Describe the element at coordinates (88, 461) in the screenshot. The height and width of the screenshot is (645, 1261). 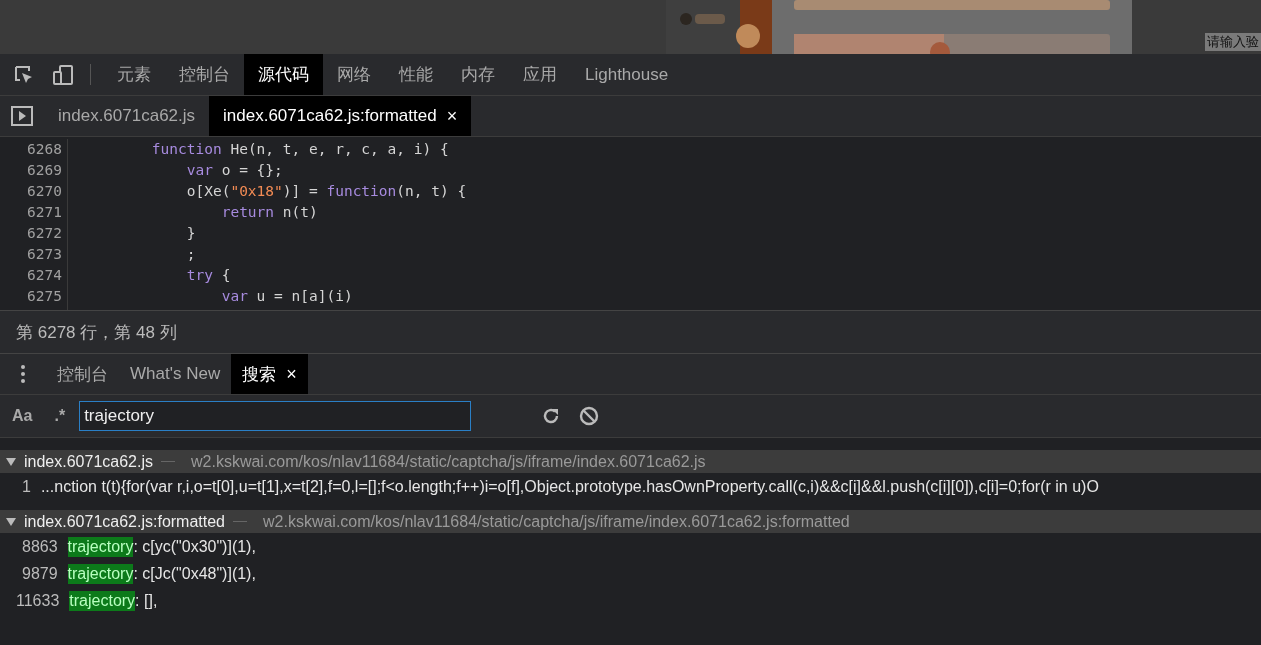
I see `result-file-name: index.6071ca62.js` at that location.